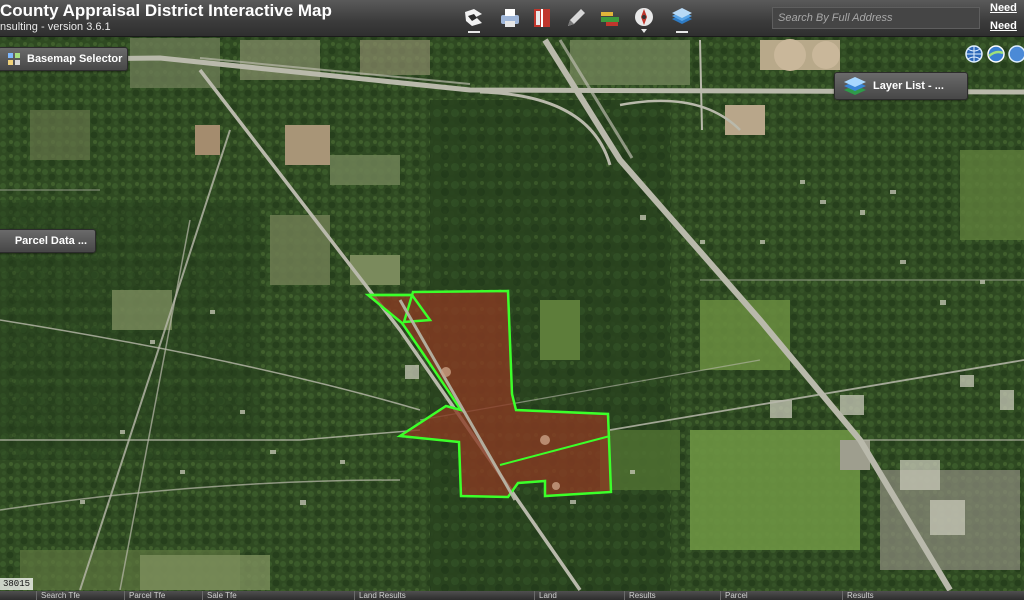 This screenshot has height=600, width=1024. I want to click on basemap-selector-label: Basemap Selector, so click(75, 59).